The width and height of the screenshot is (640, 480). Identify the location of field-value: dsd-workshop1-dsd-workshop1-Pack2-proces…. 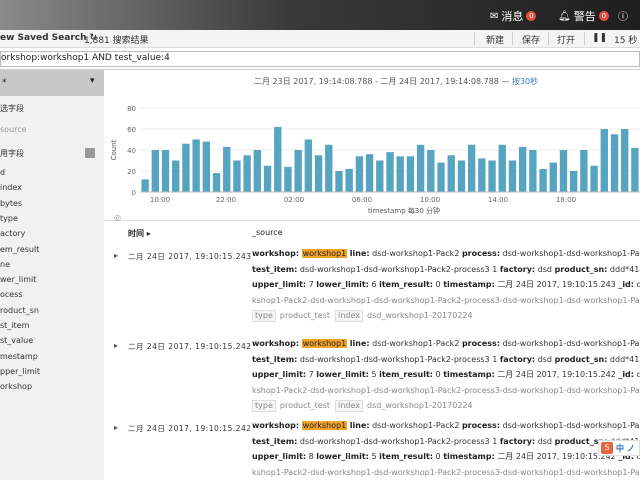
(398, 441).